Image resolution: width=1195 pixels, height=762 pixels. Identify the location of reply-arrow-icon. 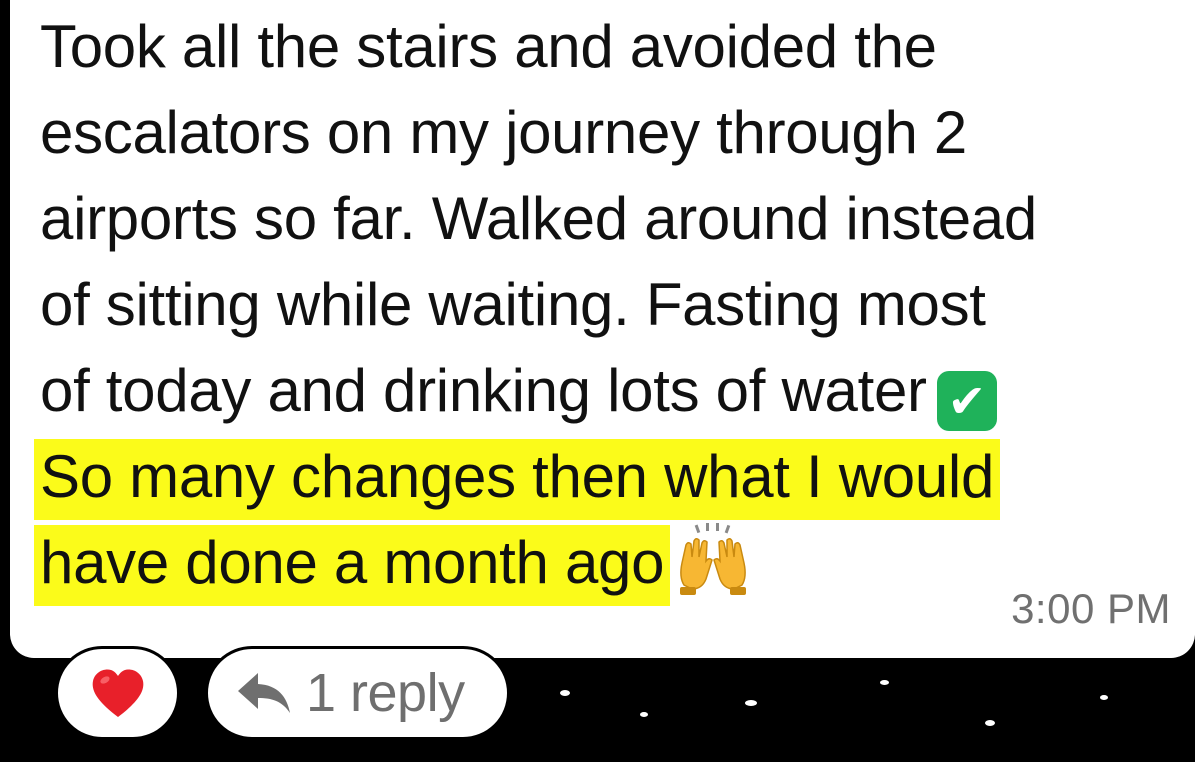
(264, 693).